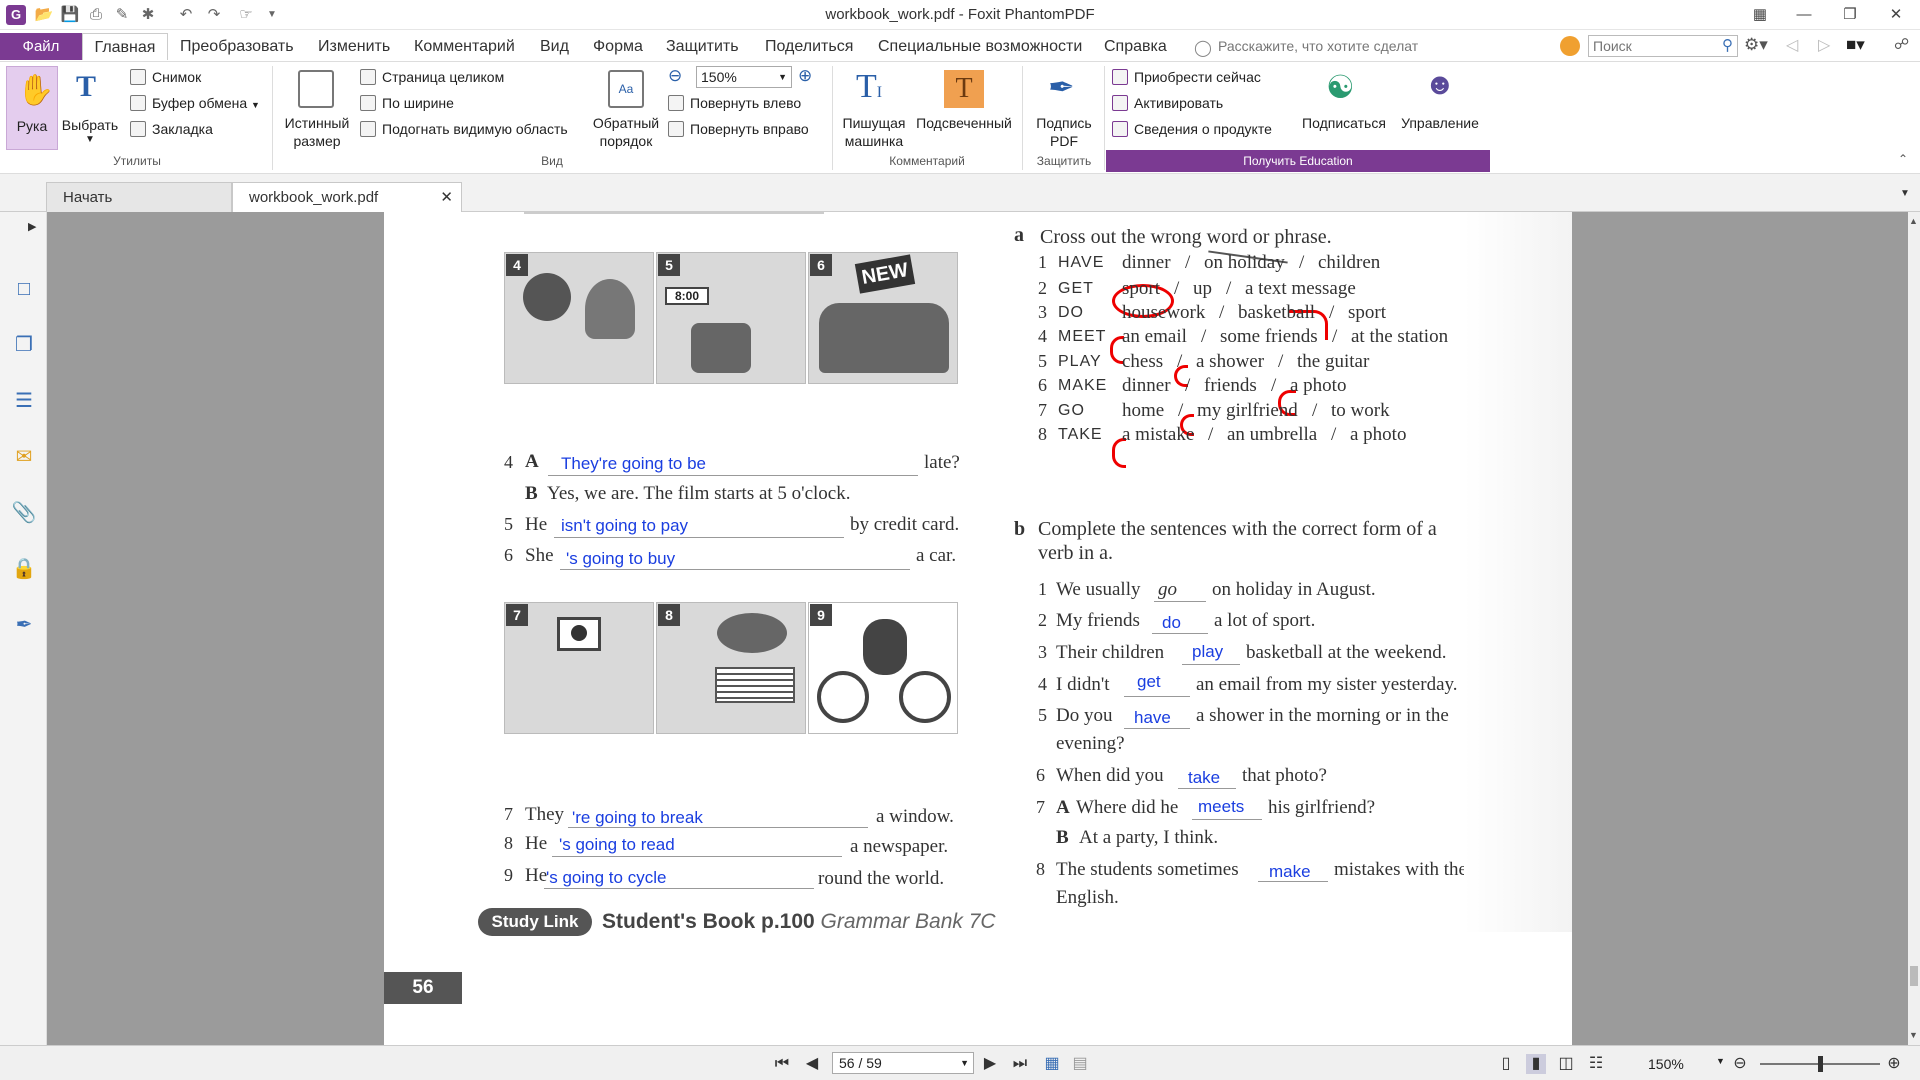  I want to click on snapshot-button: Снимок, so click(165, 77).